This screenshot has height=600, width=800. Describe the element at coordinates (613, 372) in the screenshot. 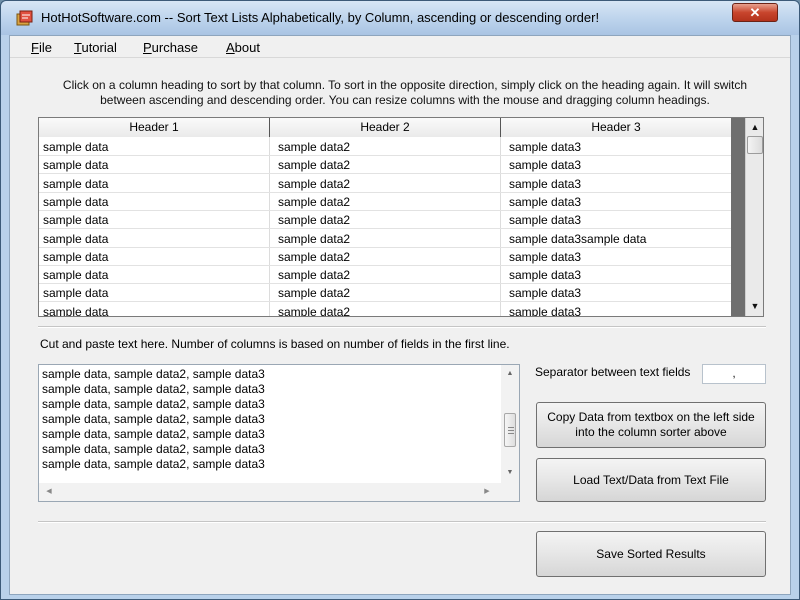

I see `separator-label: Separator between text fields` at that location.